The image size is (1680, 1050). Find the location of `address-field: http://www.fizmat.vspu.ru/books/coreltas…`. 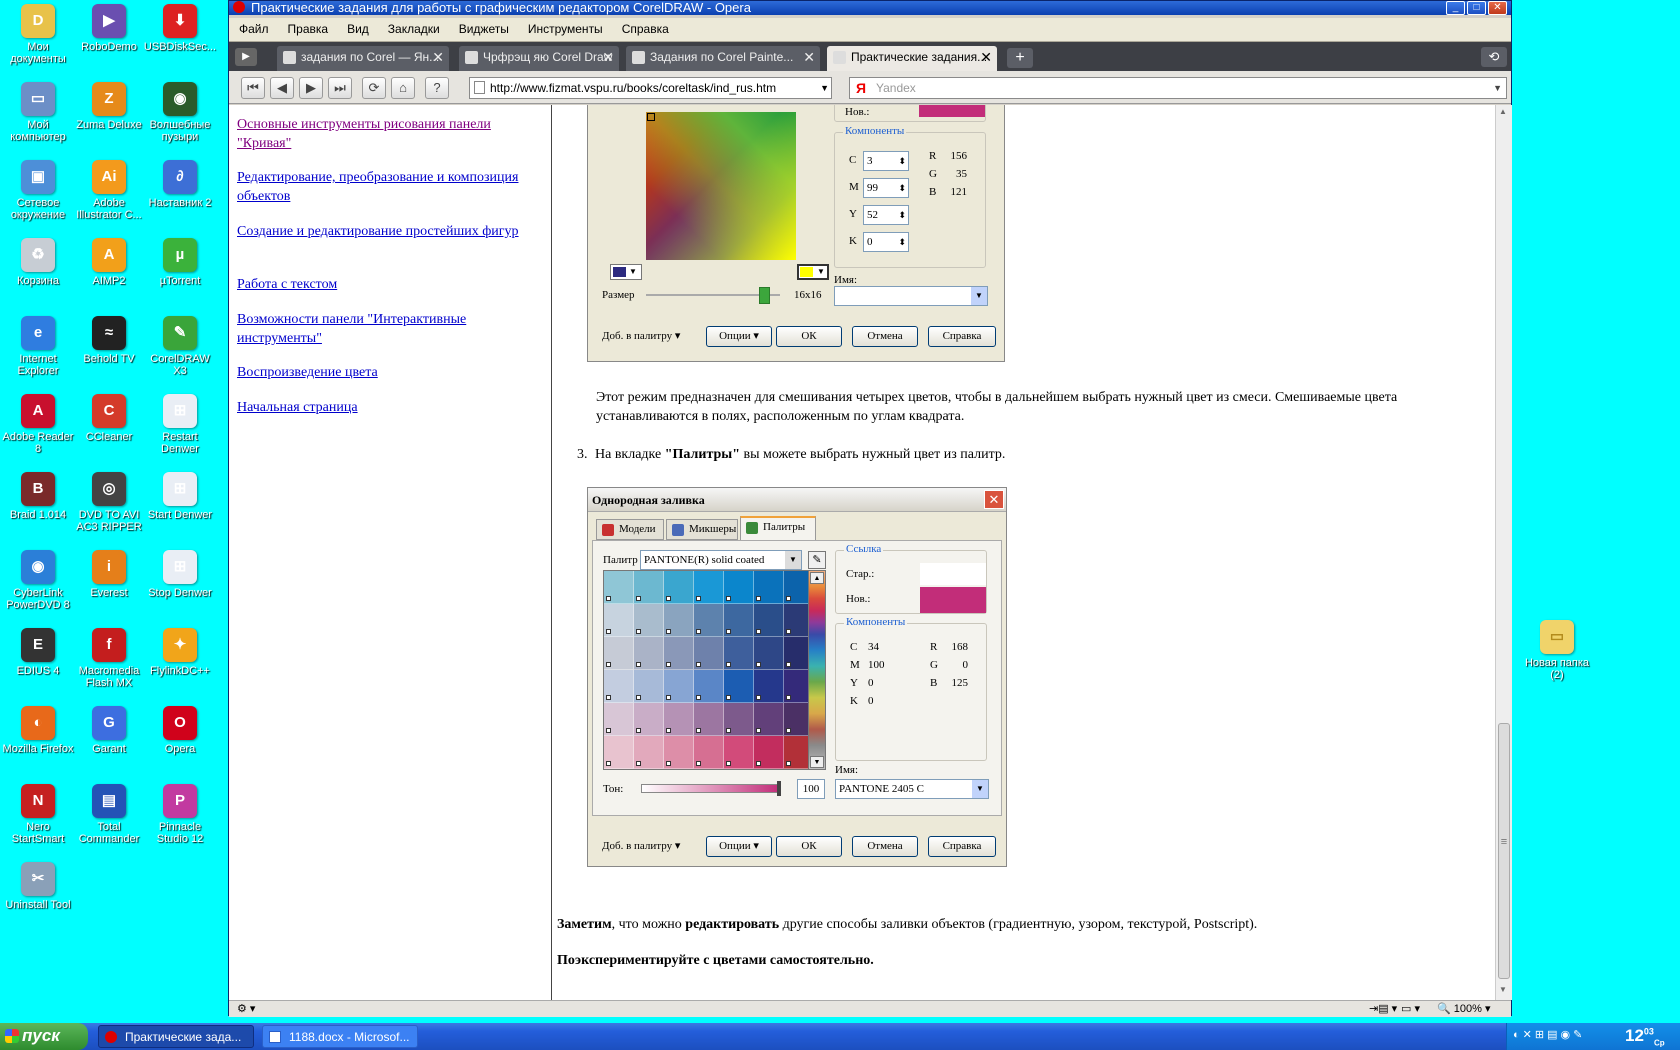

address-field: http://www.fizmat.vspu.ru/books/coreltas… is located at coordinates (650, 88).